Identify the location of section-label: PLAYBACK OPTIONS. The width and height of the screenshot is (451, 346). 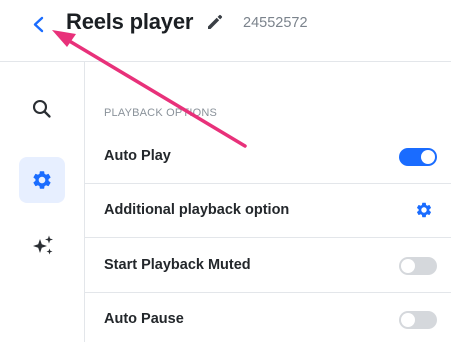
(161, 113).